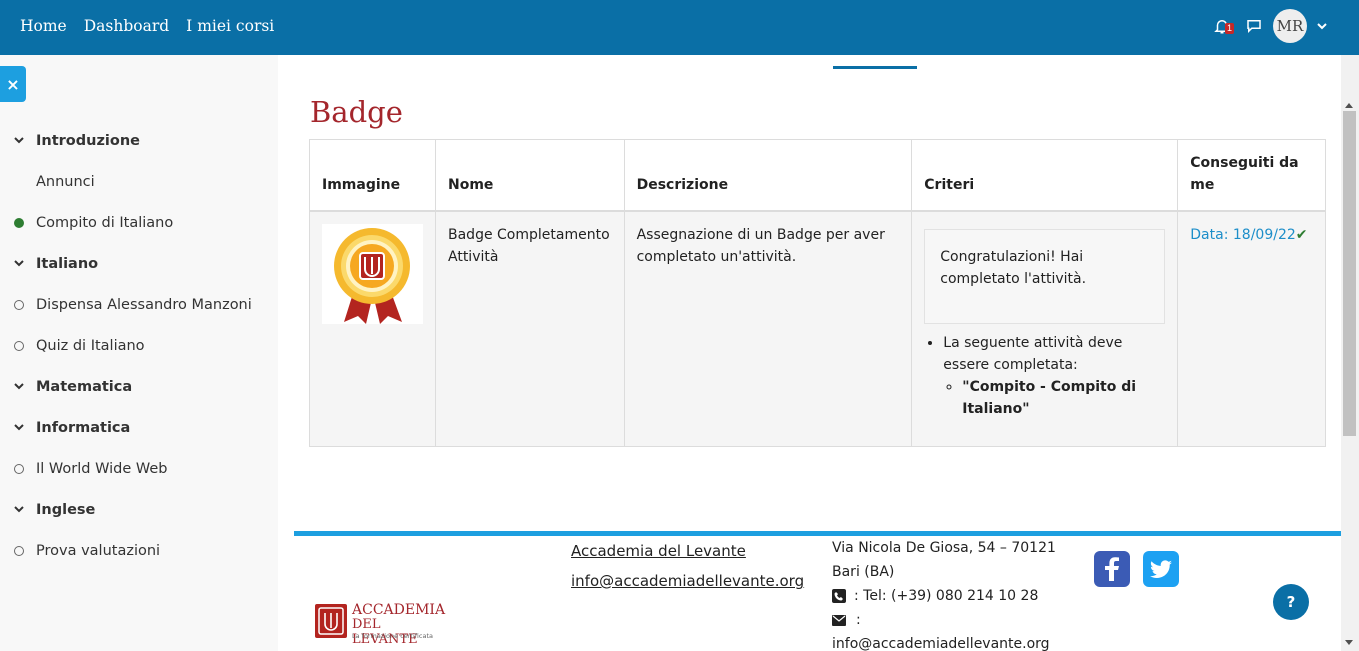 The width and height of the screenshot is (1359, 651). What do you see at coordinates (139, 263) in the screenshot?
I see `sidebar-item-italiano: Italiano` at bounding box center [139, 263].